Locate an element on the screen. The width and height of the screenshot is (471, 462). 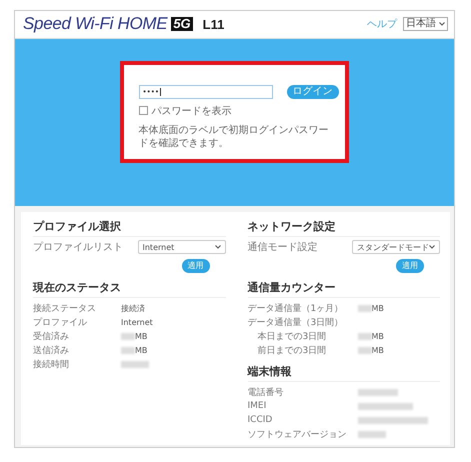
info-label: ソフトウェアバージョン is located at coordinates (298, 434).